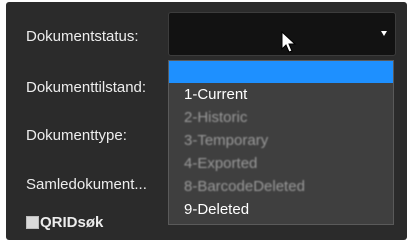 The width and height of the screenshot is (412, 244). I want to click on option-deleted: 9-Deleted, so click(281, 209).